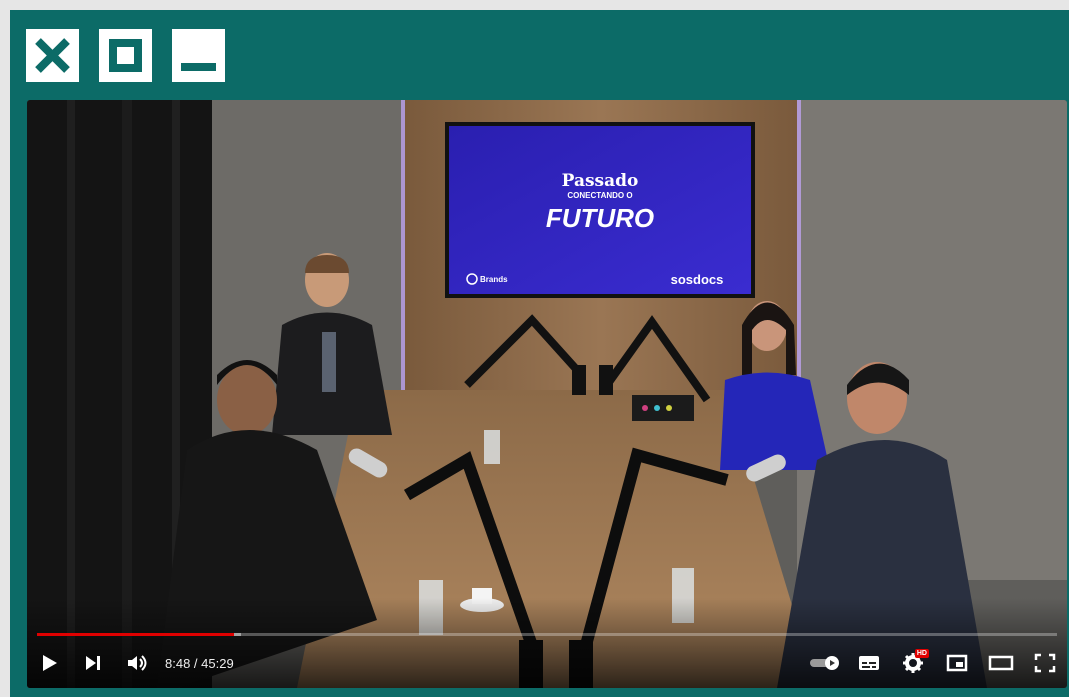 The width and height of the screenshot is (1069, 697). What do you see at coordinates (198, 67) in the screenshot?
I see `minimize-icon` at bounding box center [198, 67].